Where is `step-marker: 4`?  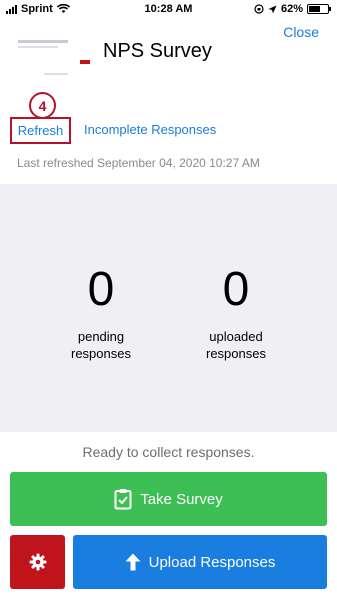 step-marker: 4 is located at coordinates (42, 105).